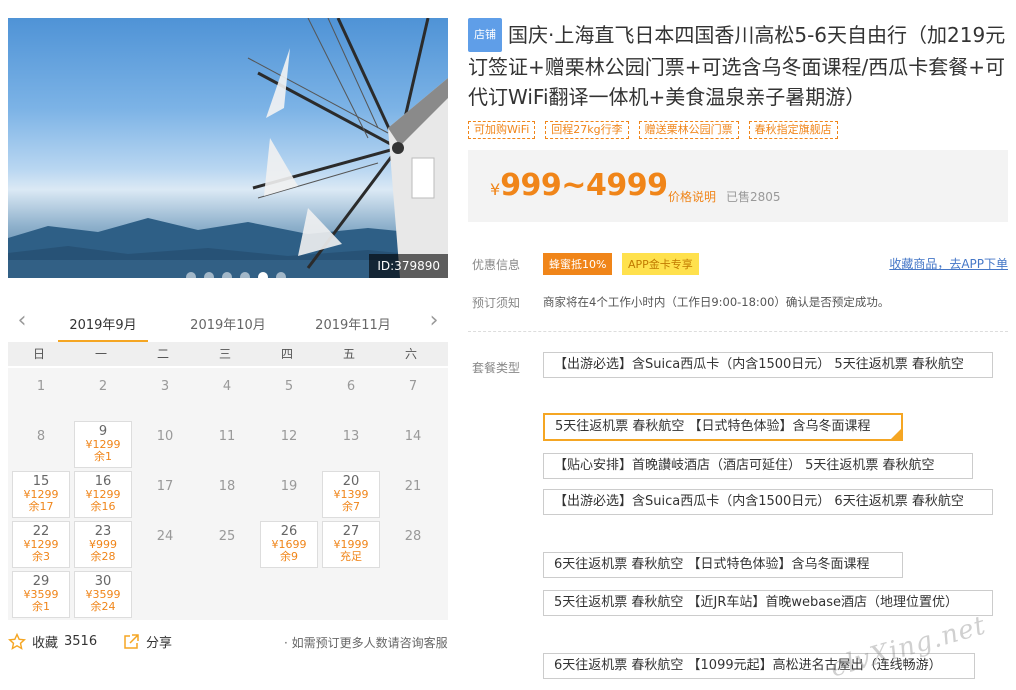 This screenshot has width=1016, height=690. Describe the element at coordinates (103, 594) in the screenshot. I see `calendar-day-available: 30 ¥3599 余24` at that location.